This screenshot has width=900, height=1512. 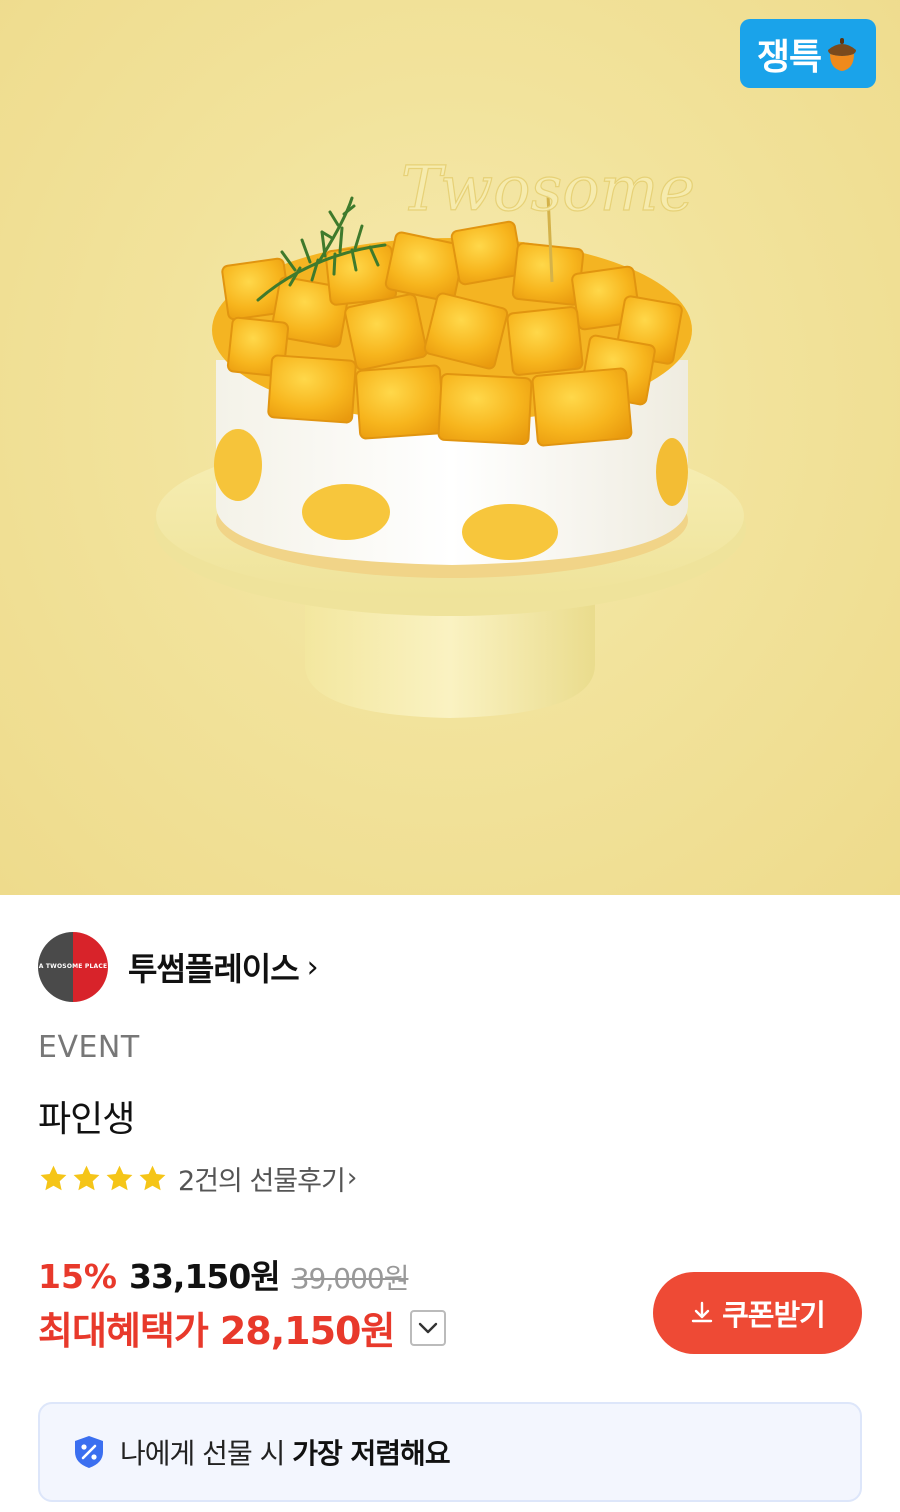 What do you see at coordinates (86, 1119) in the screenshot?
I see `product-title: 파인생` at bounding box center [86, 1119].